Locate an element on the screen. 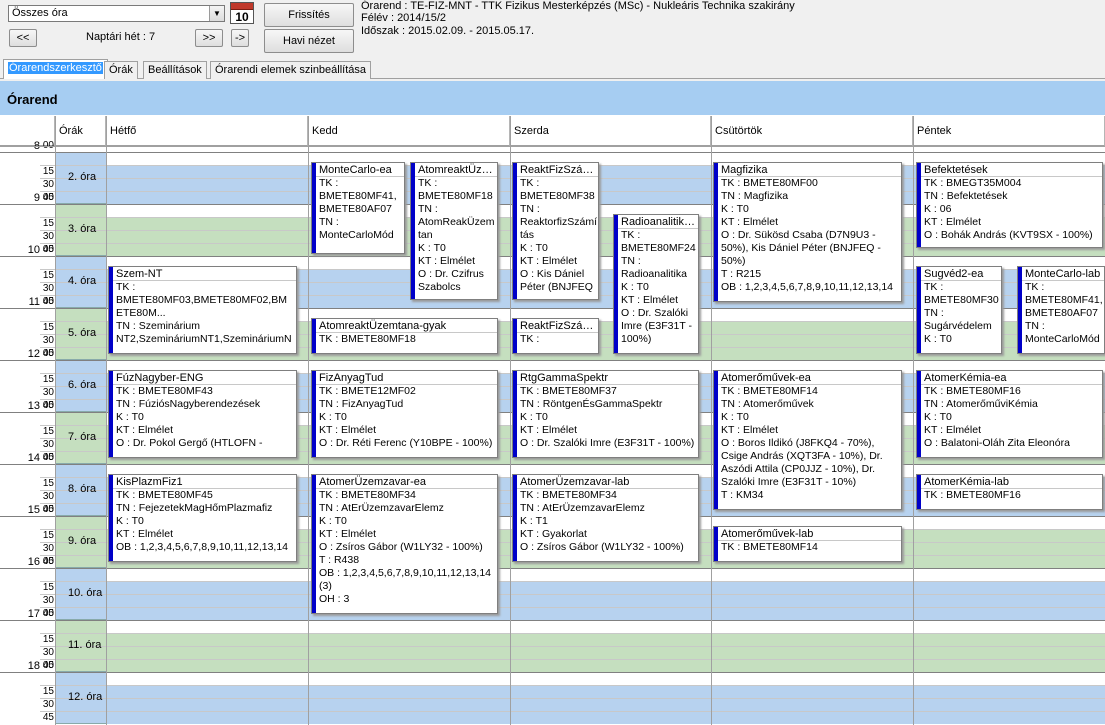 The height and width of the screenshot is (725, 1105). event-card: AtomerKémia-ea TK : BMETE80MF16 TN is located at coordinates (1009, 414).